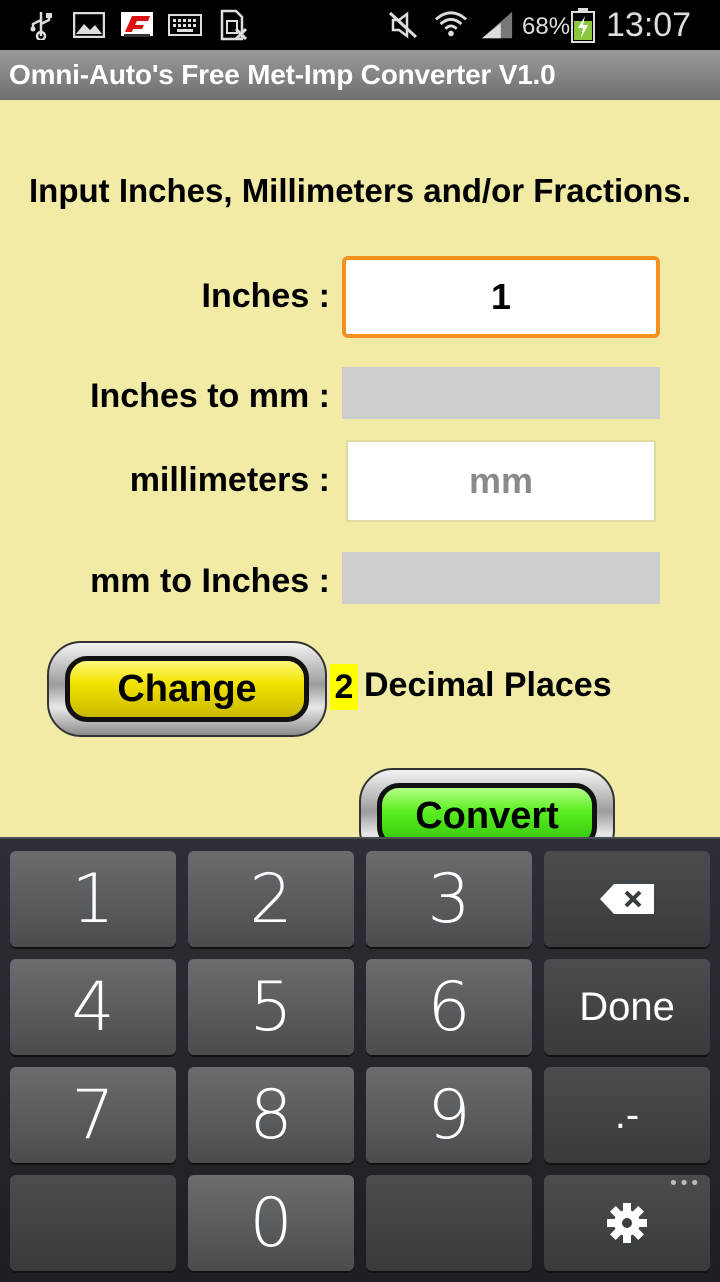 The width and height of the screenshot is (720, 1282). What do you see at coordinates (488, 685) in the screenshot?
I see `decimal-places-label: Decimal Places` at bounding box center [488, 685].